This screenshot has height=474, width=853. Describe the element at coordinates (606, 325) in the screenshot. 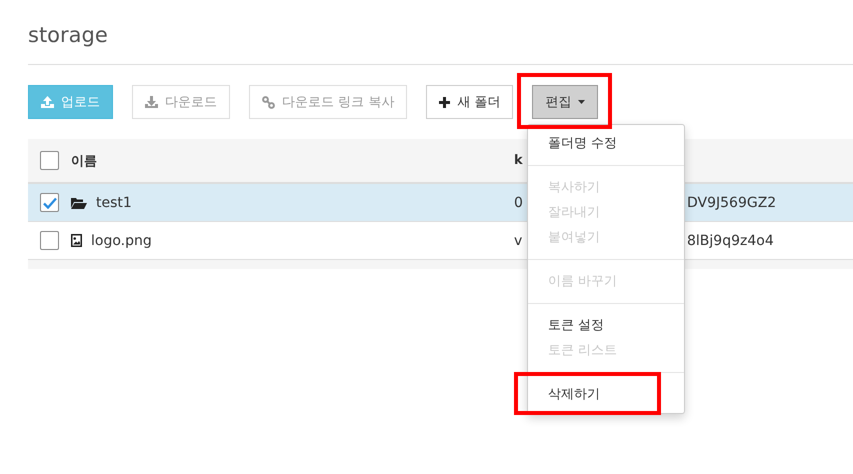

I see `menu-item: 토큰 설정` at that location.